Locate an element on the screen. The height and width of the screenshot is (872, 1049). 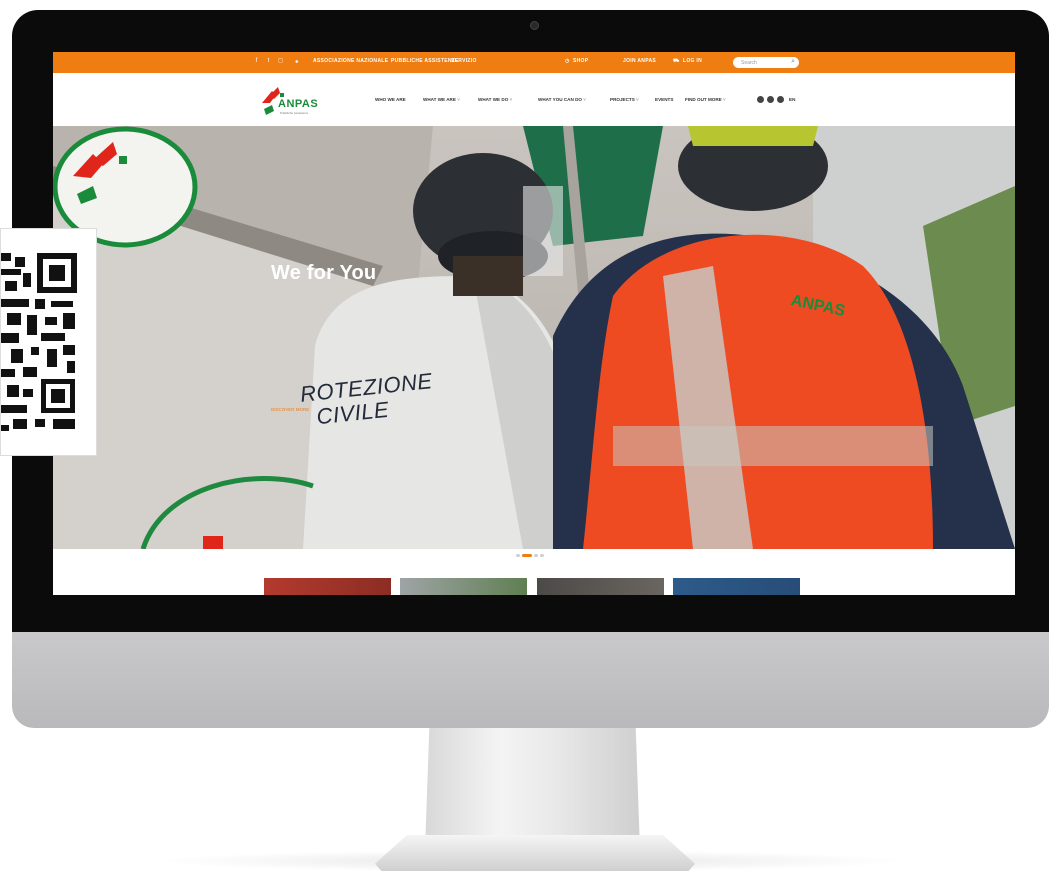
nav-what-you-can-do: WHAT YOU CAN DO ˅ is located at coordinates (562, 99).